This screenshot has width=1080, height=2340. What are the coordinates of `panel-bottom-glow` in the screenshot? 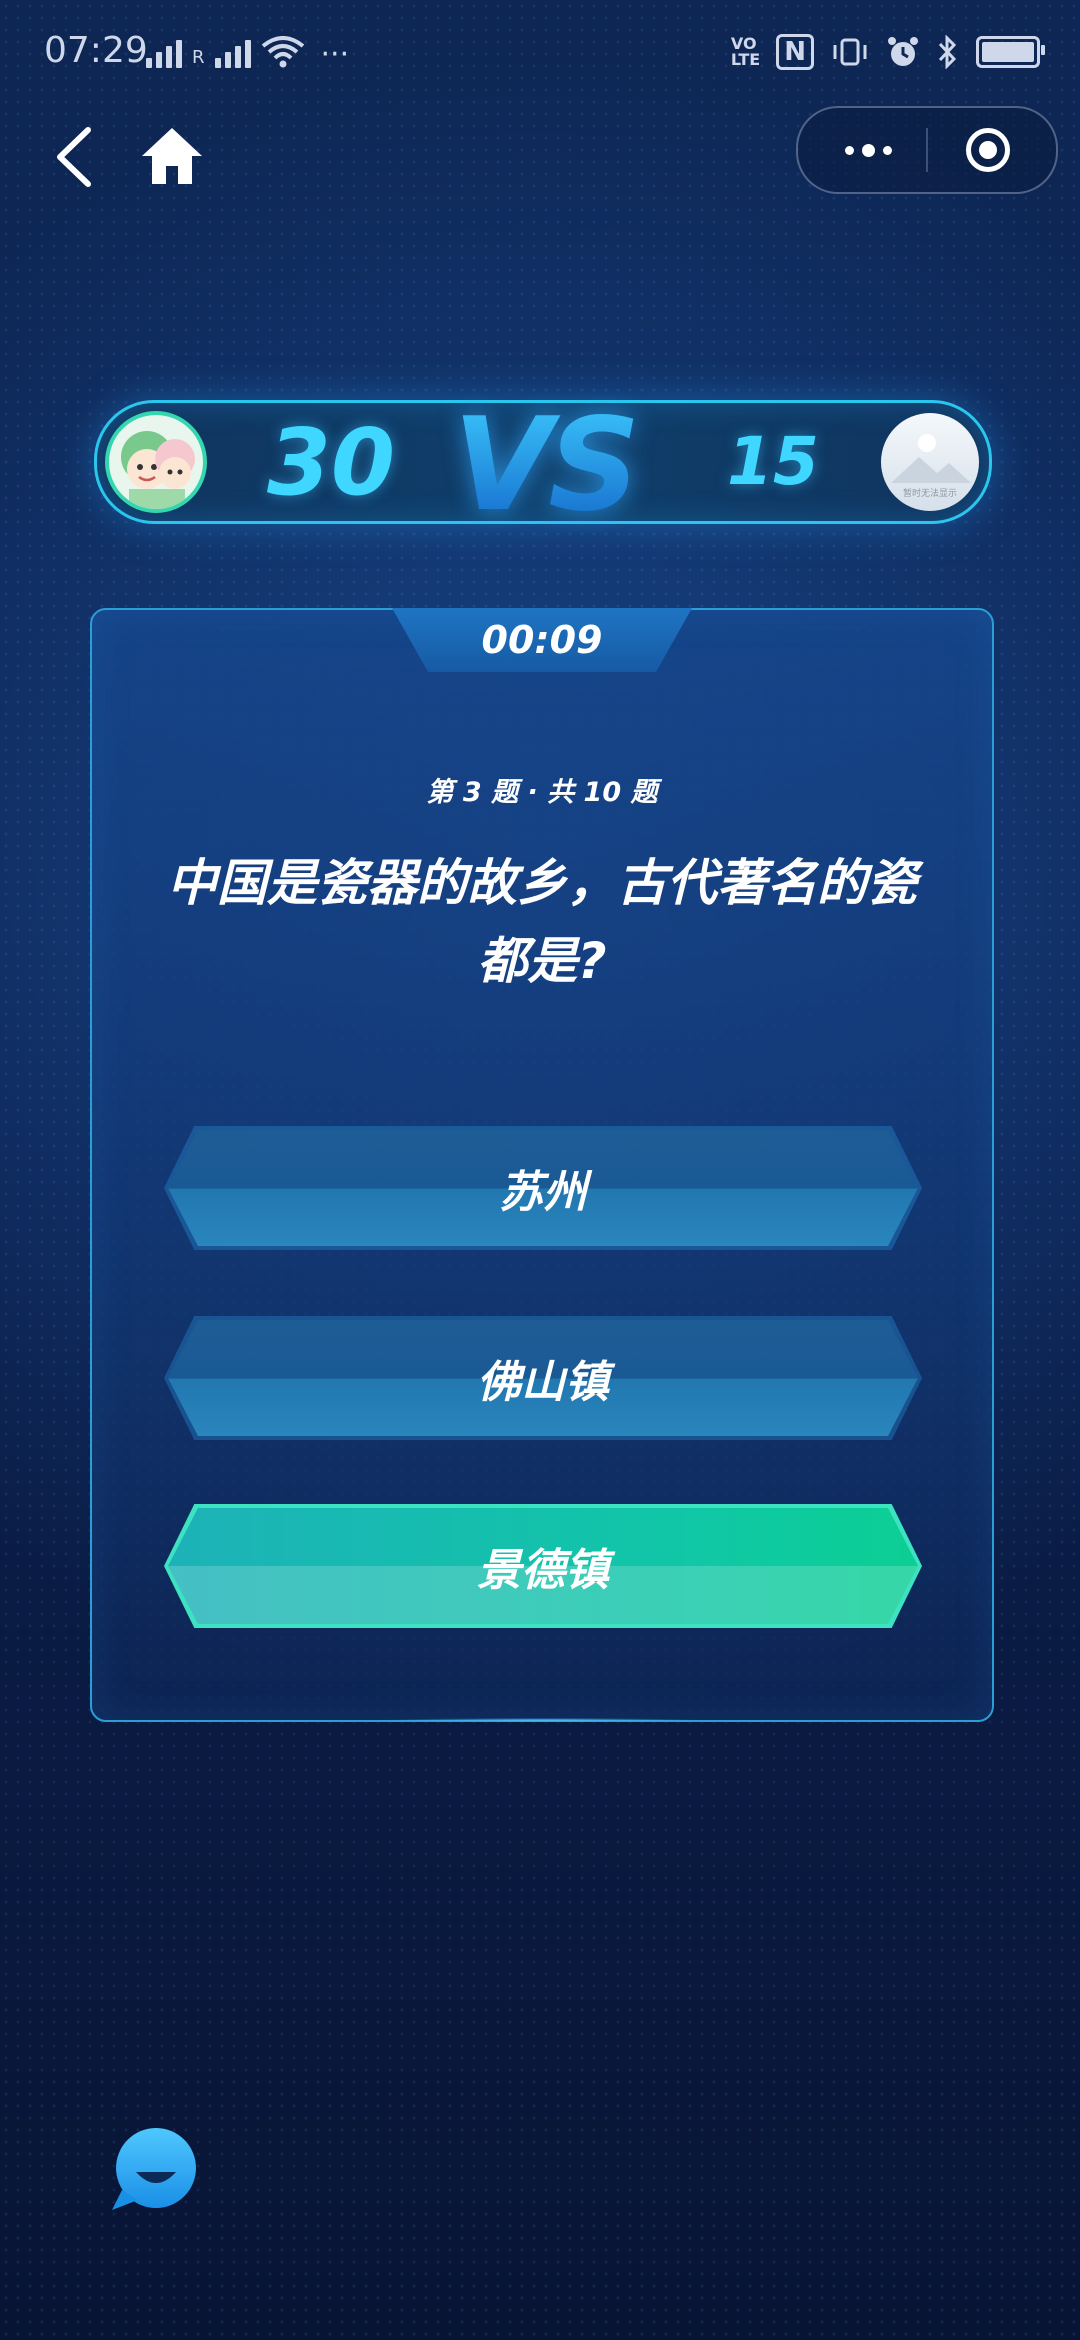 It's located at (542, 1720).